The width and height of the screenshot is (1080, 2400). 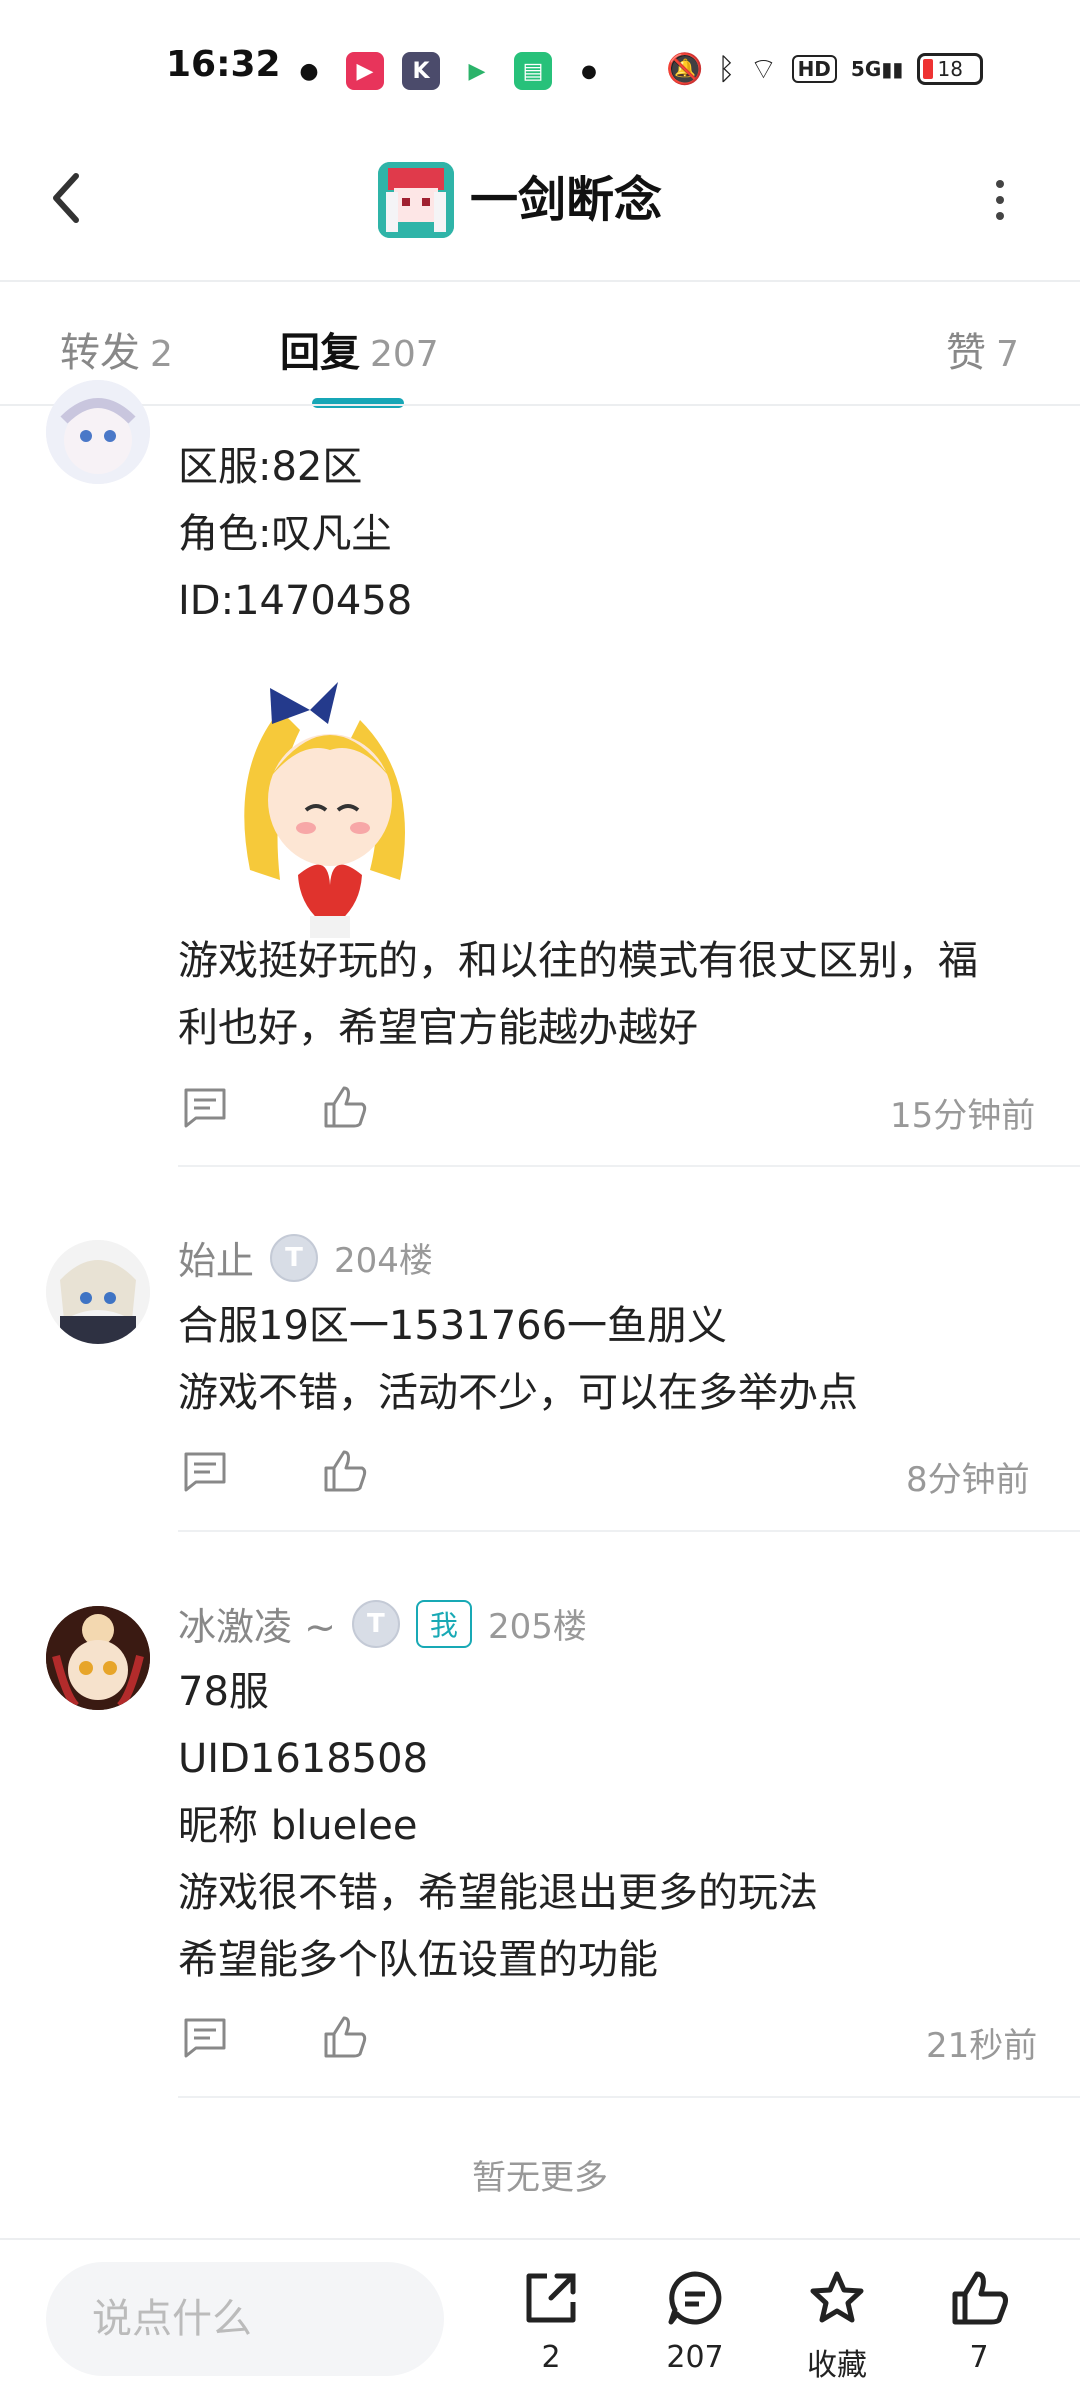 What do you see at coordinates (551, 2357) in the screenshot?
I see `share-count: 2` at bounding box center [551, 2357].